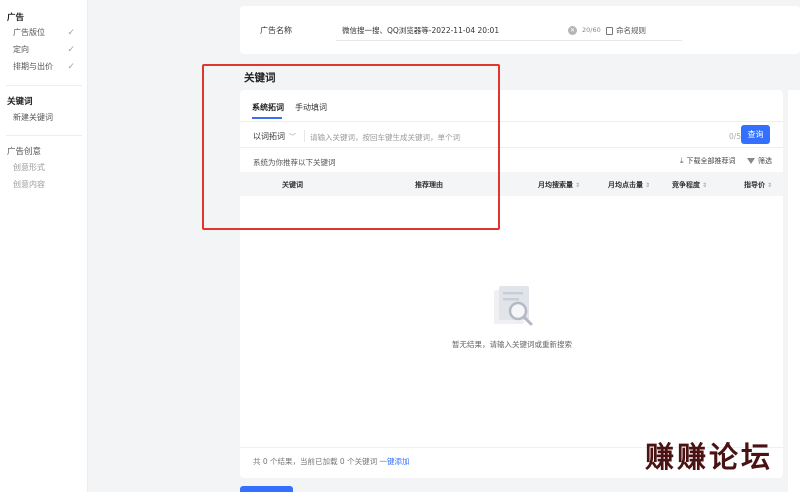  Describe the element at coordinates (751, 161) in the screenshot. I see `filter-icon` at that location.